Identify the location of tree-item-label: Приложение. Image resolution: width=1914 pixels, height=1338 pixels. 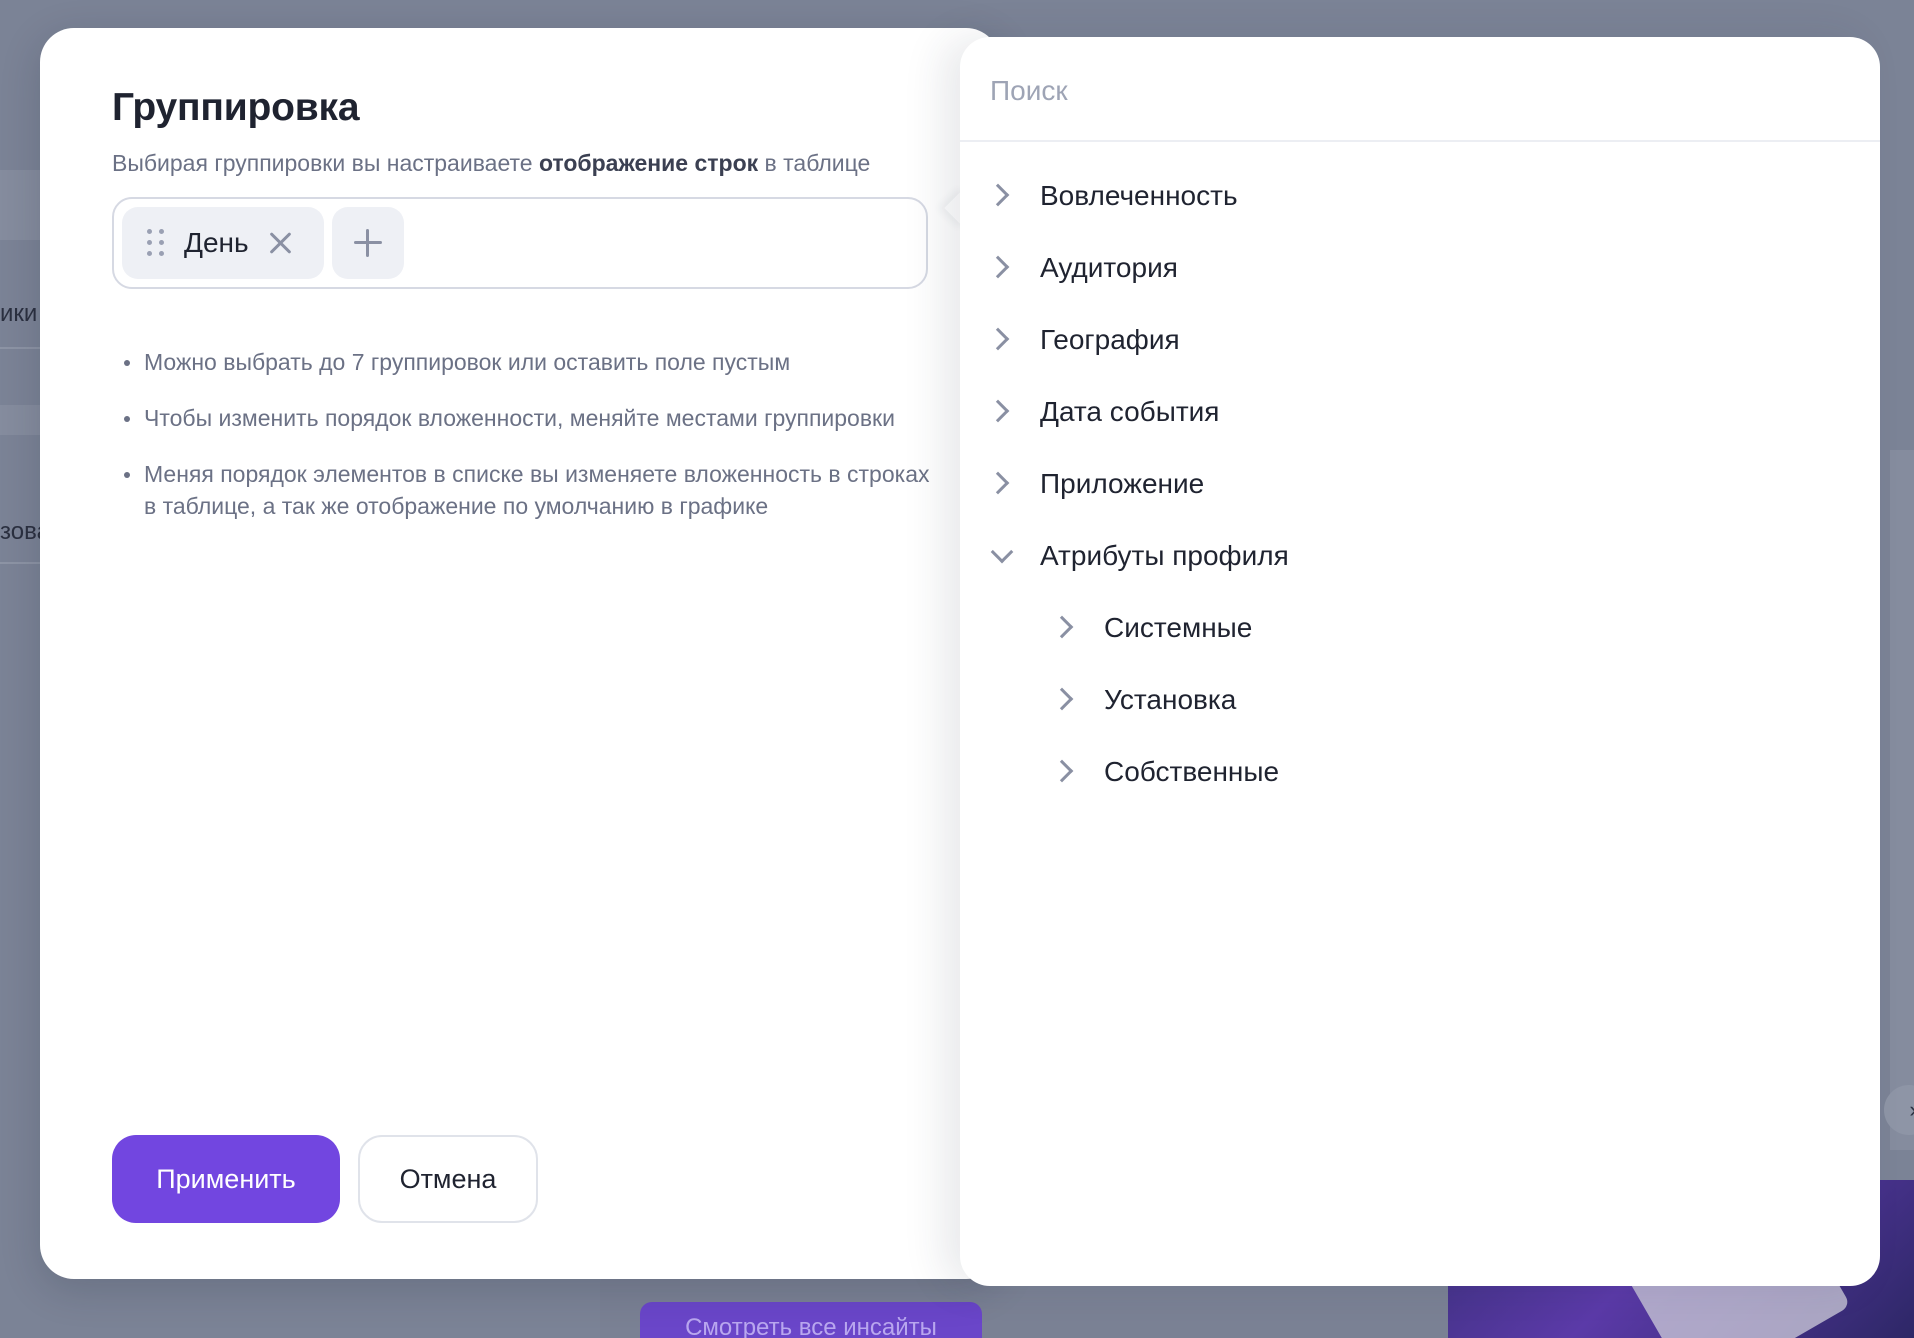
(1122, 483).